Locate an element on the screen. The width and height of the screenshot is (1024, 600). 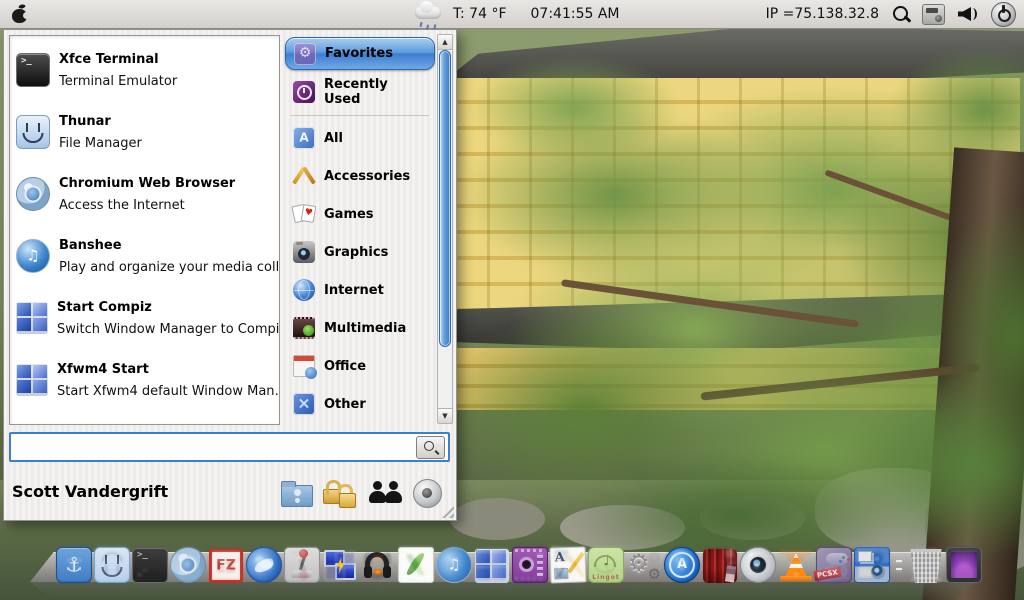
category-item-office: Office is located at coordinates (360, 366).